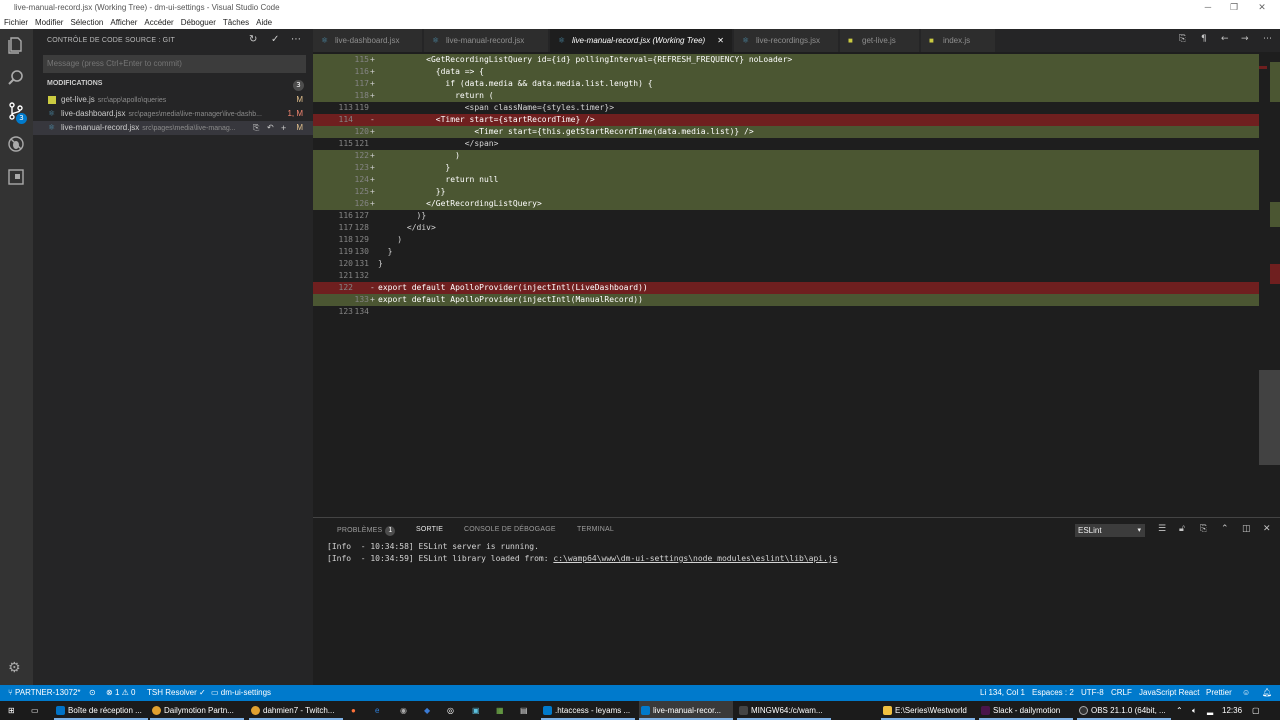  What do you see at coordinates (74, 83) in the screenshot?
I see `modifications-header: MODIFICATIONS` at bounding box center [74, 83].